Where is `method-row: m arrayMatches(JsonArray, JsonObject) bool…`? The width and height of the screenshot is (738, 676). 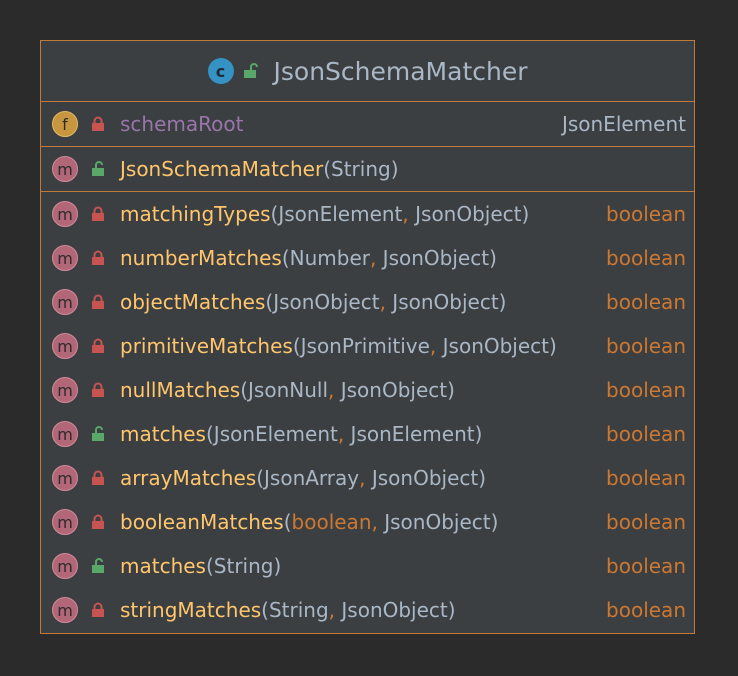
method-row: m arrayMatches(JsonArray, JsonObject) bool… is located at coordinates (367, 478).